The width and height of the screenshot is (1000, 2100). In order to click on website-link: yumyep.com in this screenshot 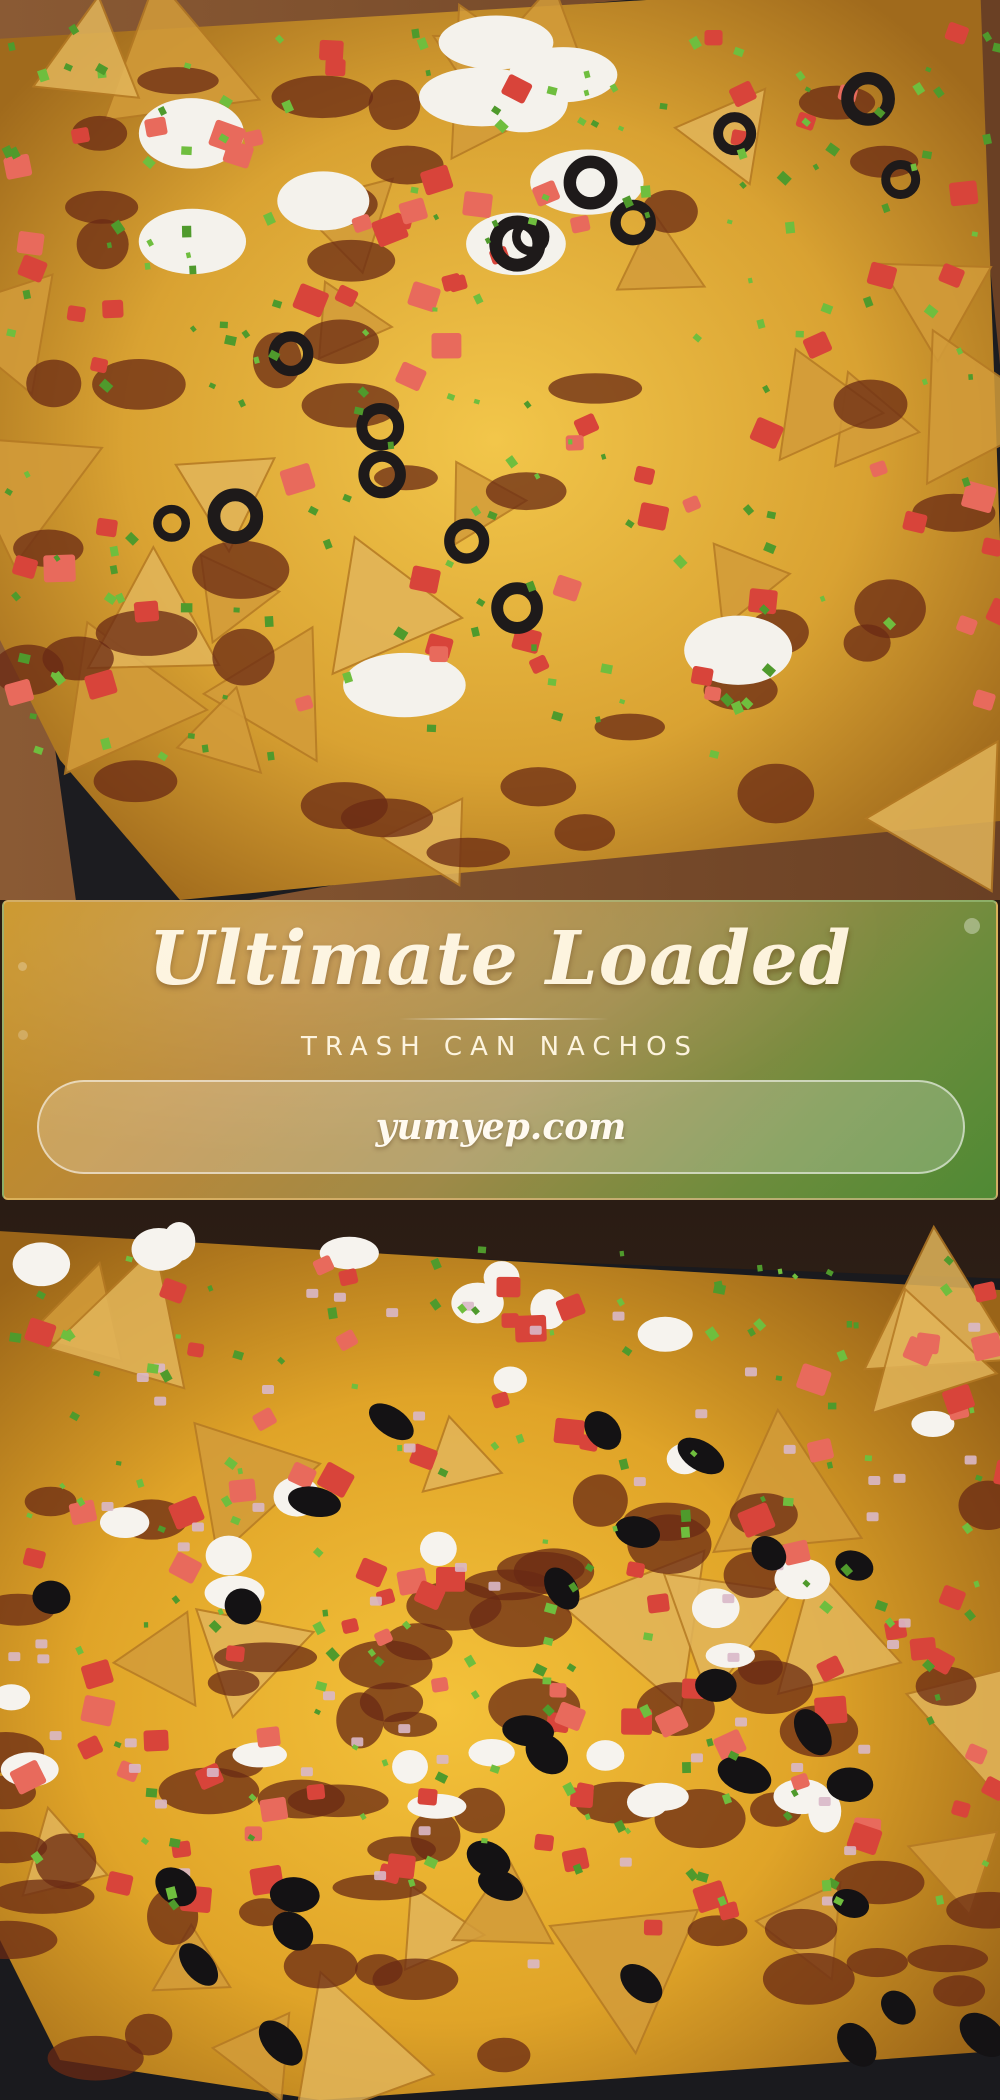, I will do `click(501, 1127)`.